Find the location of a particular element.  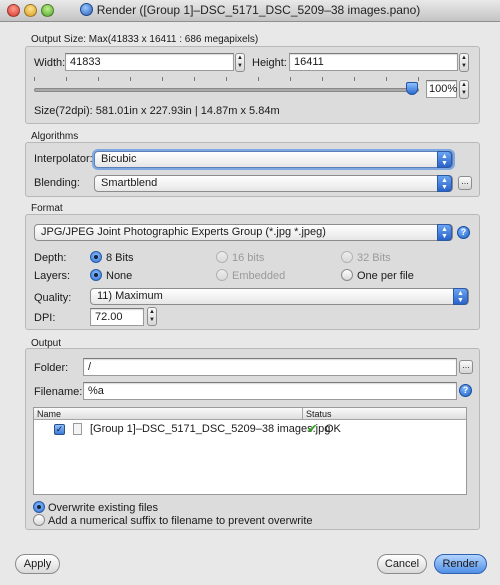

width-stepper: ▲ ▼ is located at coordinates (240, 62).